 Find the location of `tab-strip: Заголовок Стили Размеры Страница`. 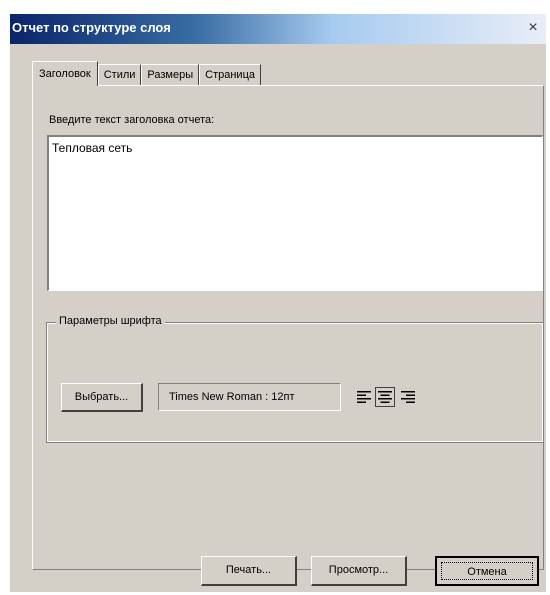

tab-strip: Заголовок Стили Размеры Страница is located at coordinates (146, 73).